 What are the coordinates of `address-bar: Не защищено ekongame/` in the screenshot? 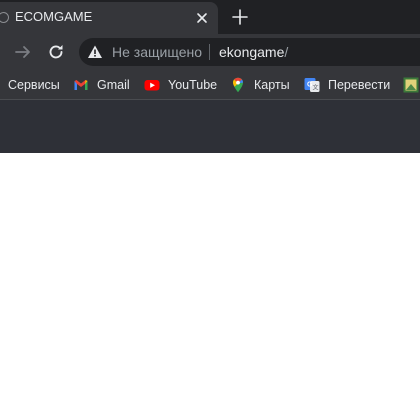 It's located at (249, 52).